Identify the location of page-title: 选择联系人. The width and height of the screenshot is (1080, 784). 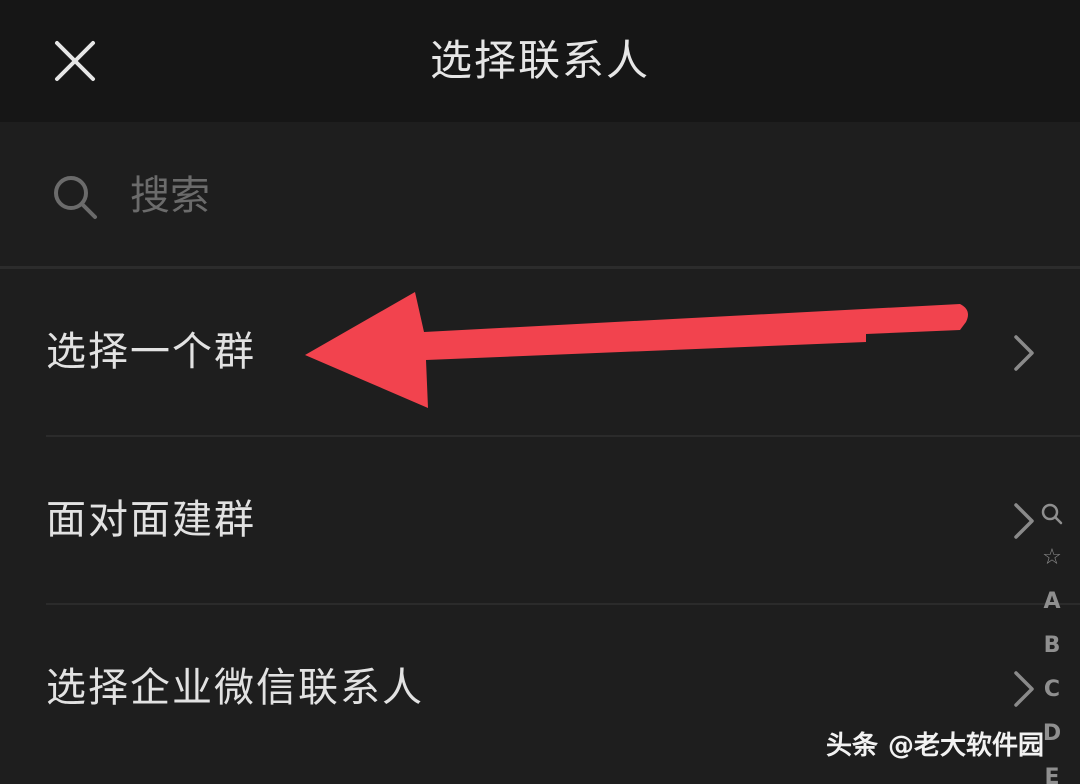
(539, 60).